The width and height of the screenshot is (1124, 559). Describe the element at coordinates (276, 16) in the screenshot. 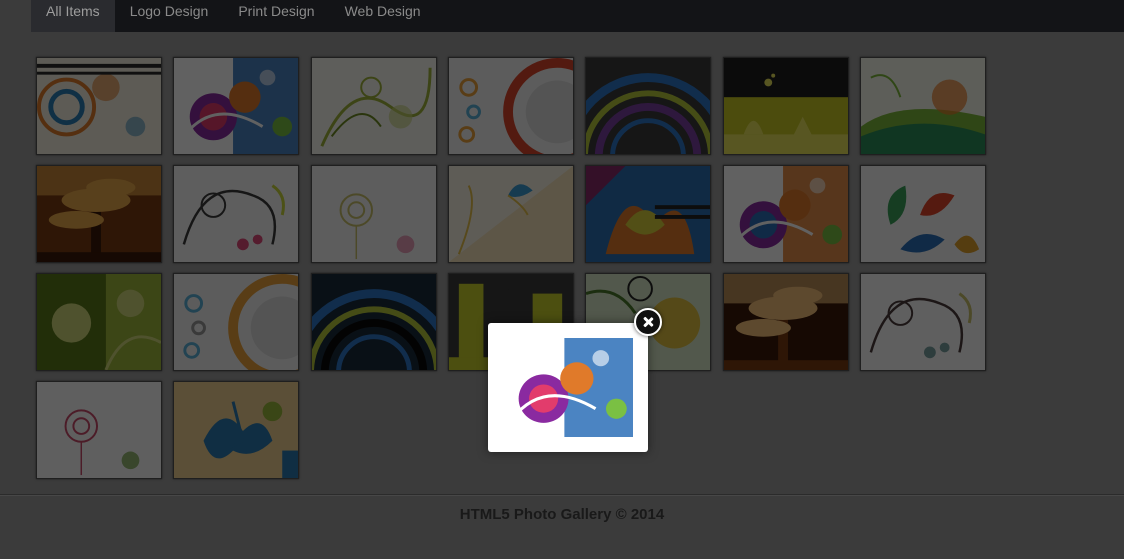

I see `nav-item-print-design: Print Design` at that location.